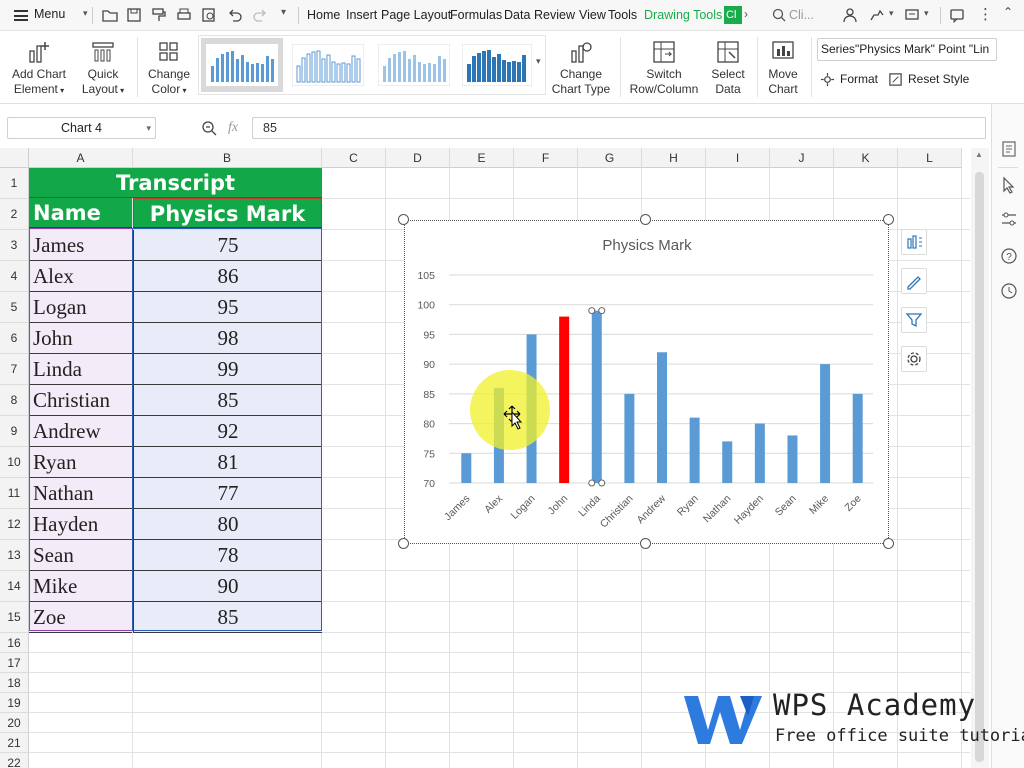 This screenshot has width=1024, height=768. Describe the element at coordinates (914, 359) in the screenshot. I see `chart-settings-button` at that location.